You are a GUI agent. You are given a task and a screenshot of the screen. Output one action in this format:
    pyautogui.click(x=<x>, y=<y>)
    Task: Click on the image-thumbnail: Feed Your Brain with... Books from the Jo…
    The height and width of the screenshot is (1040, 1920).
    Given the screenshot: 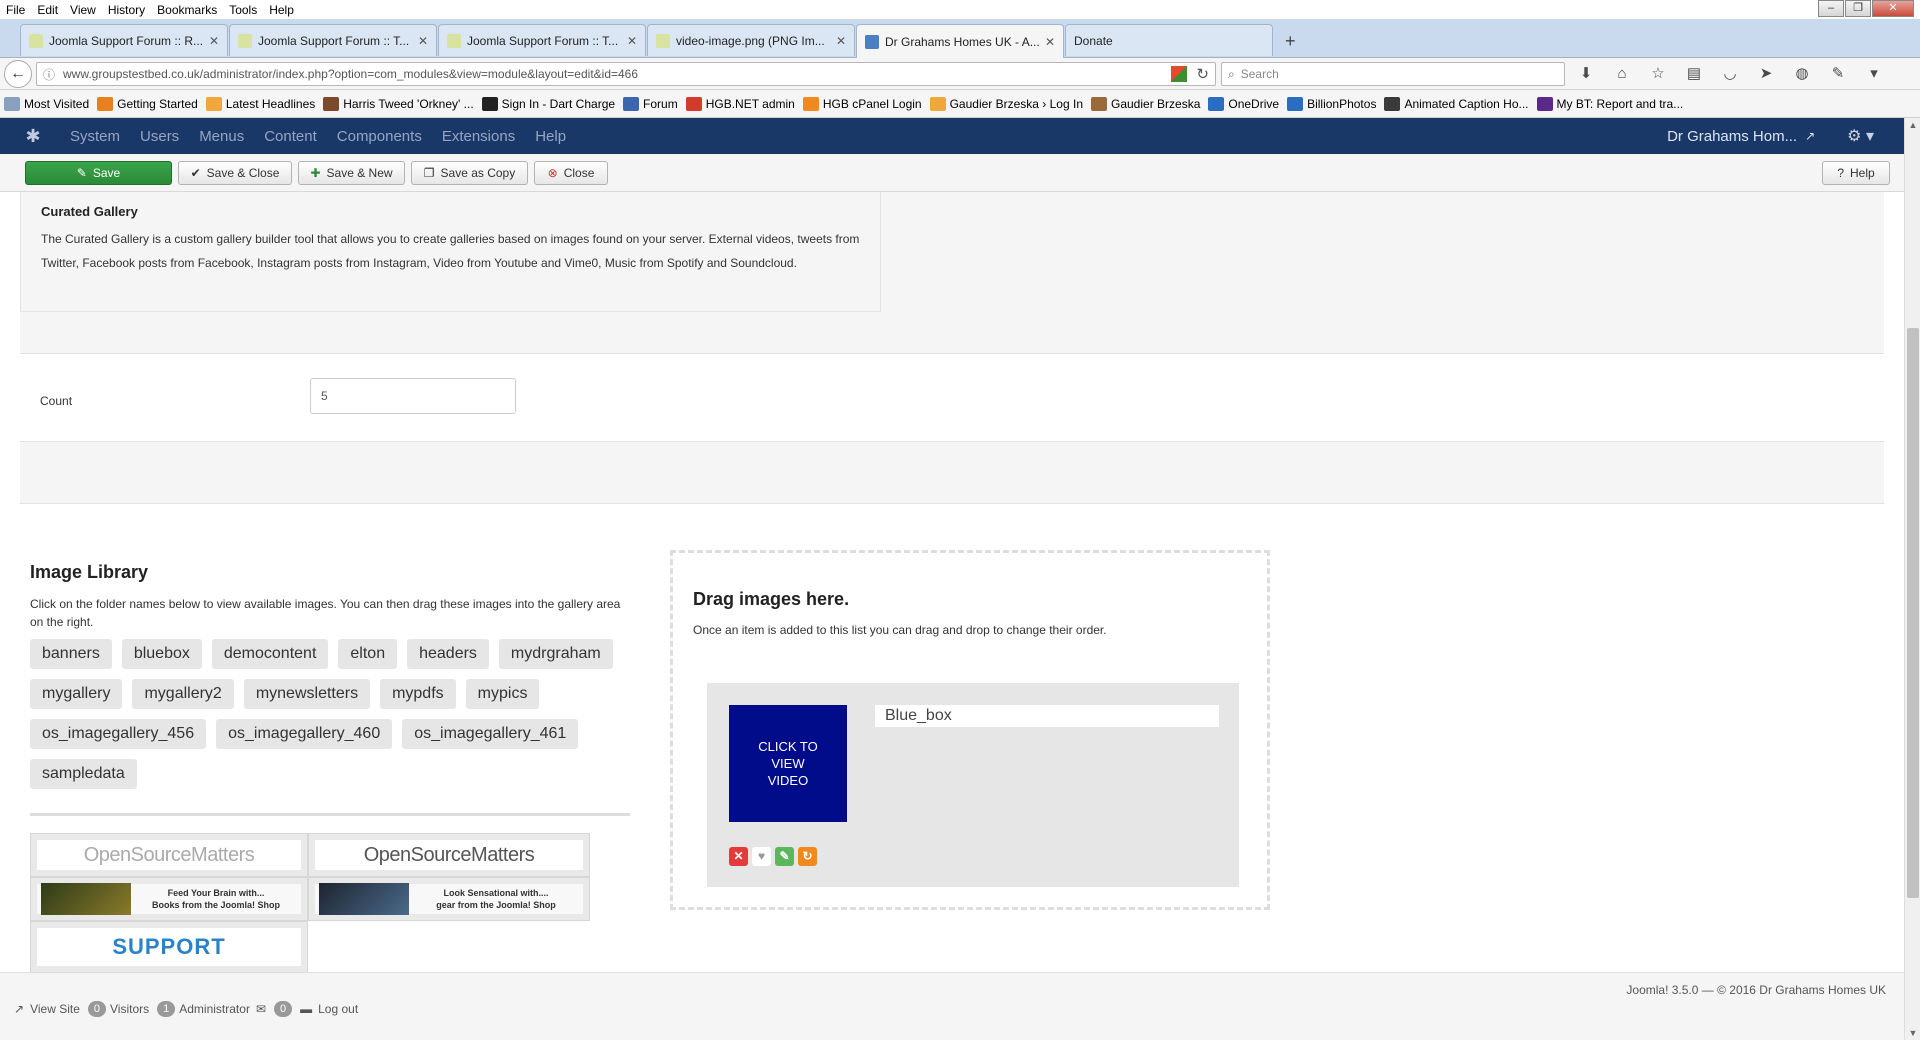 What is the action you would take?
    pyautogui.click(x=169, y=899)
    